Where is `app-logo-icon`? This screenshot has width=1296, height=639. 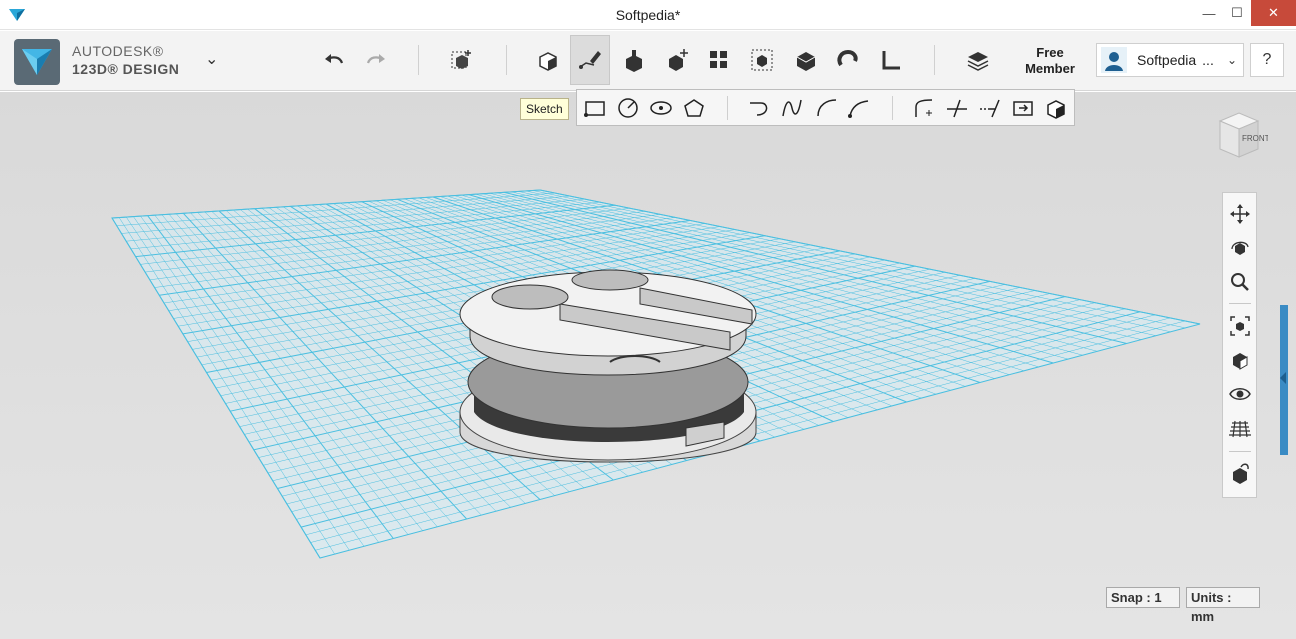 app-logo-icon is located at coordinates (37, 62).